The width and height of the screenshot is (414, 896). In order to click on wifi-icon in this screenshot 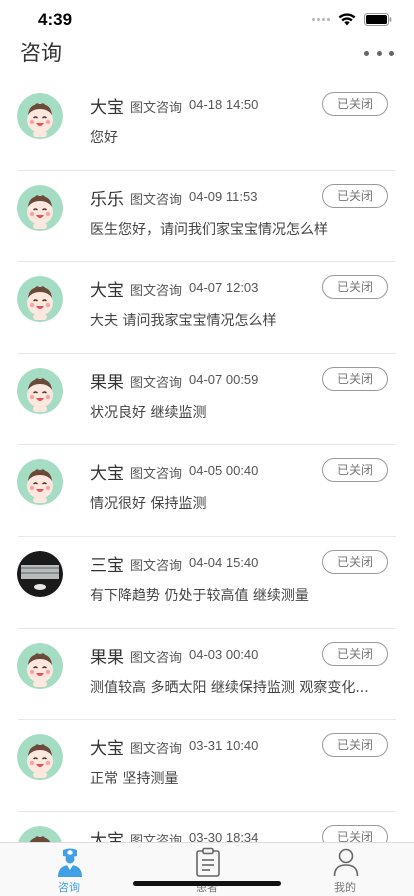, I will do `click(347, 19)`.